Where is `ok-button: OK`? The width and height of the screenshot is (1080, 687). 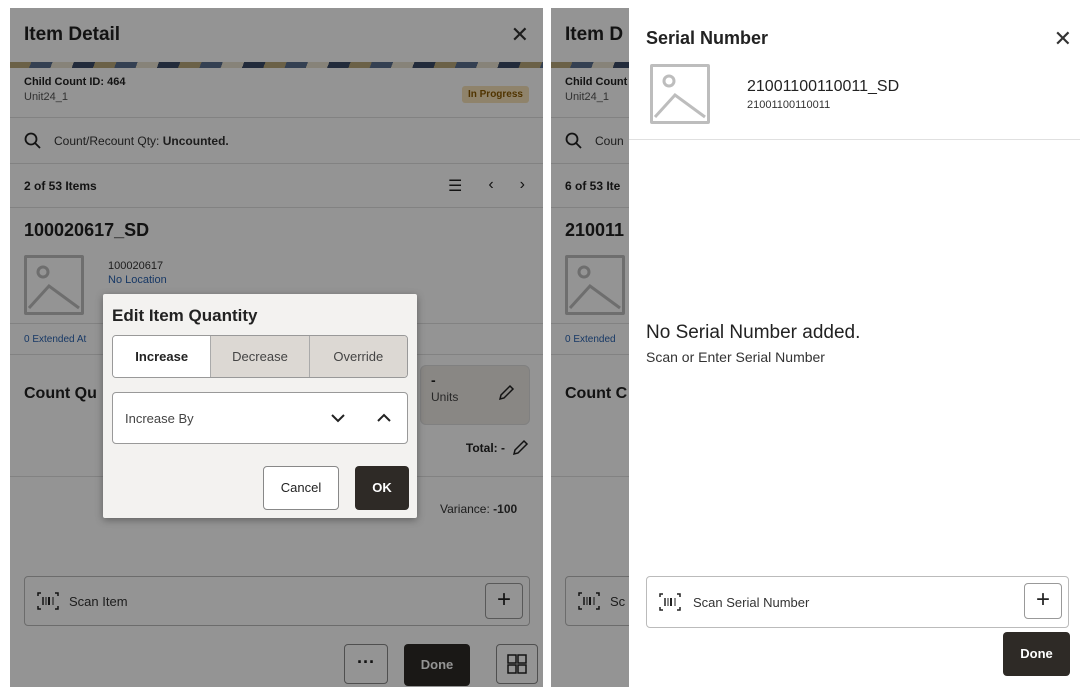 ok-button: OK is located at coordinates (382, 488).